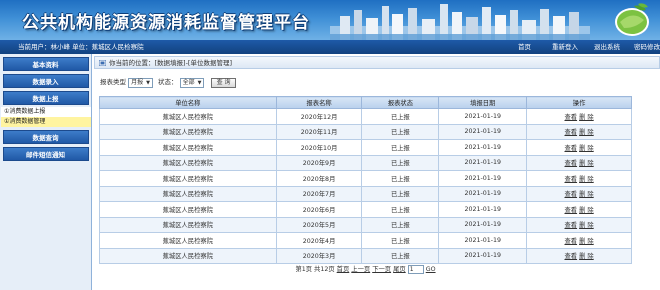 Image resolution: width=660 pixels, height=290 pixels. What do you see at coordinates (319, 255) in the screenshot?
I see `cell-report: 2020年3月` at bounding box center [319, 255].